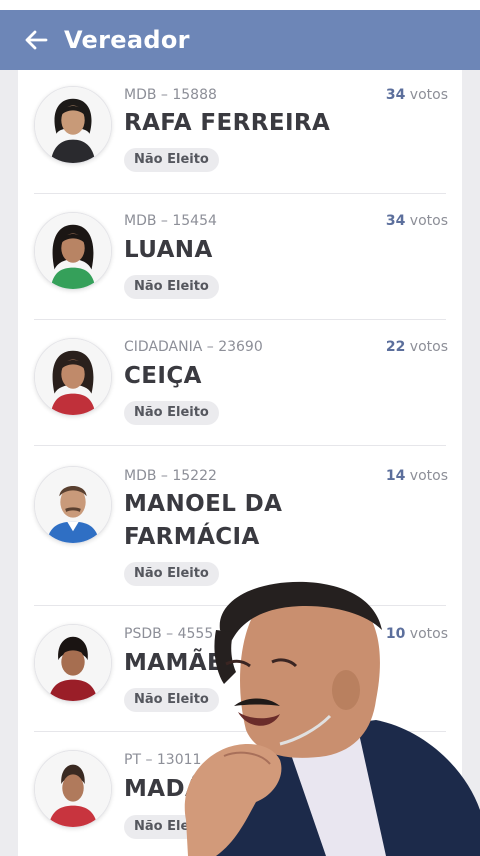 The height and width of the screenshot is (856, 480). I want to click on votes-count: 22 votos, so click(416, 347).